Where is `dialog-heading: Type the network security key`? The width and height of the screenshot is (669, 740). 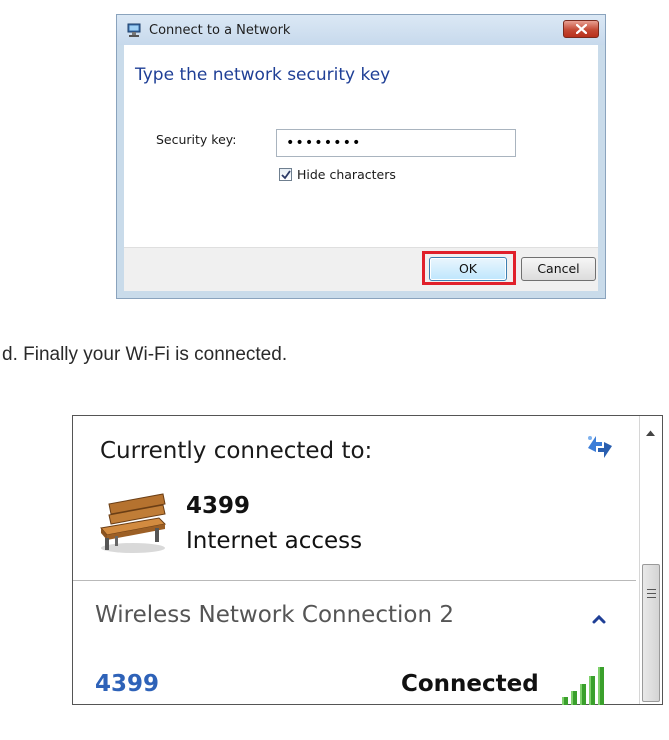 dialog-heading: Type the network security key is located at coordinates (263, 75).